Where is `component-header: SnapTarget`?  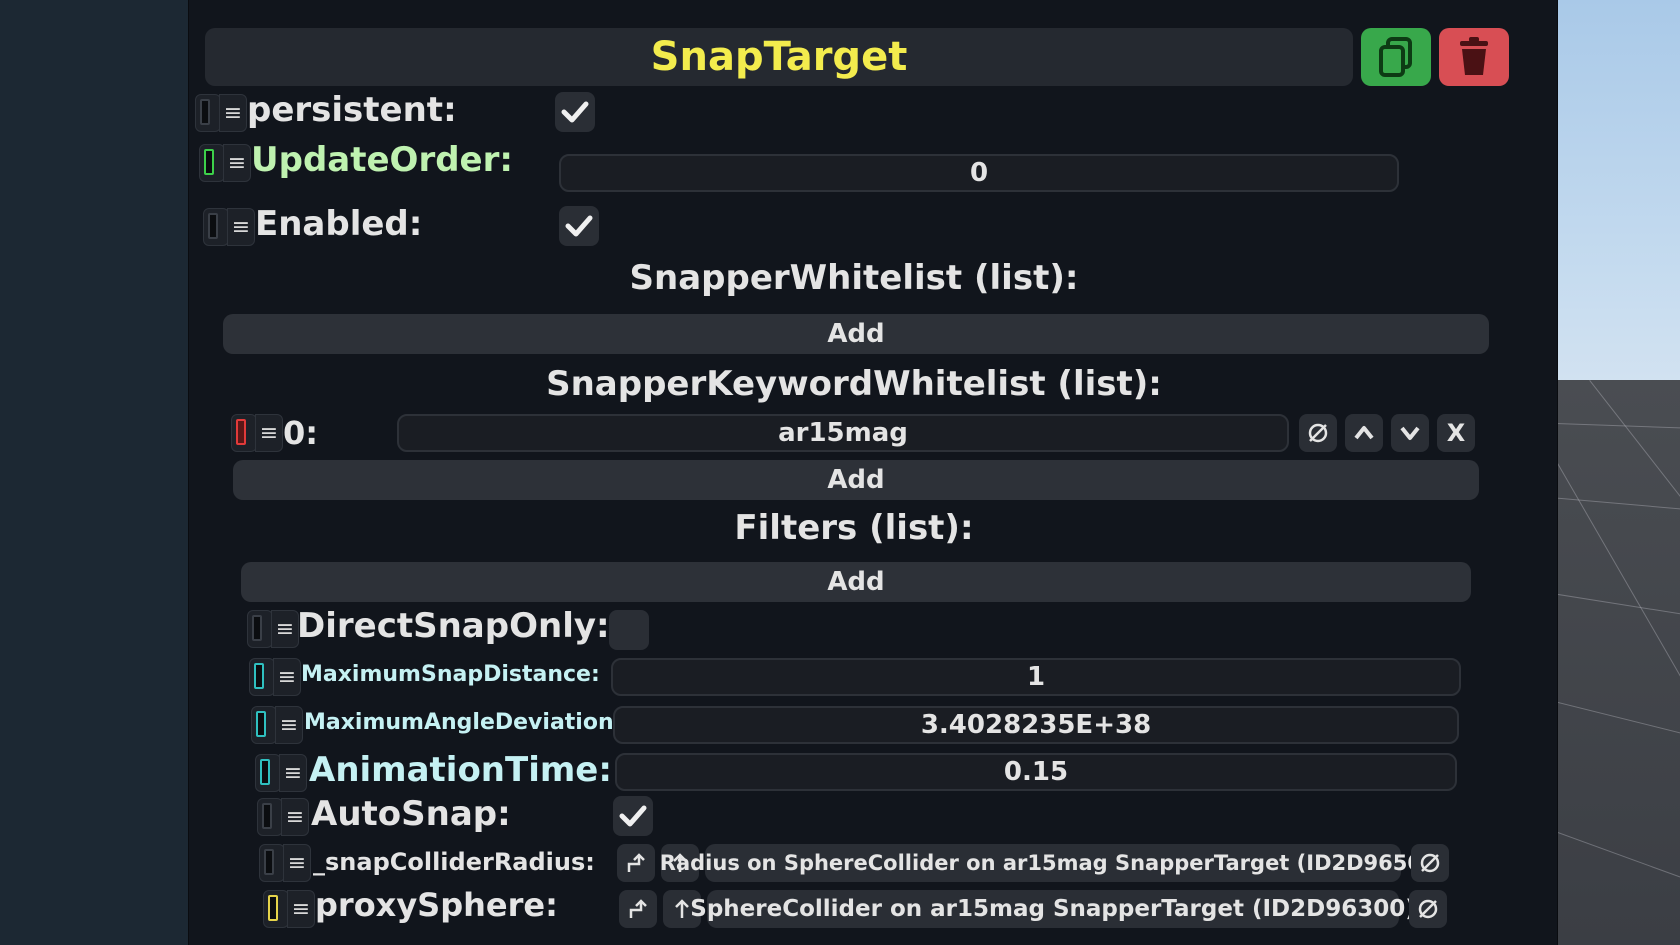
component-header: SnapTarget is located at coordinates (779, 57).